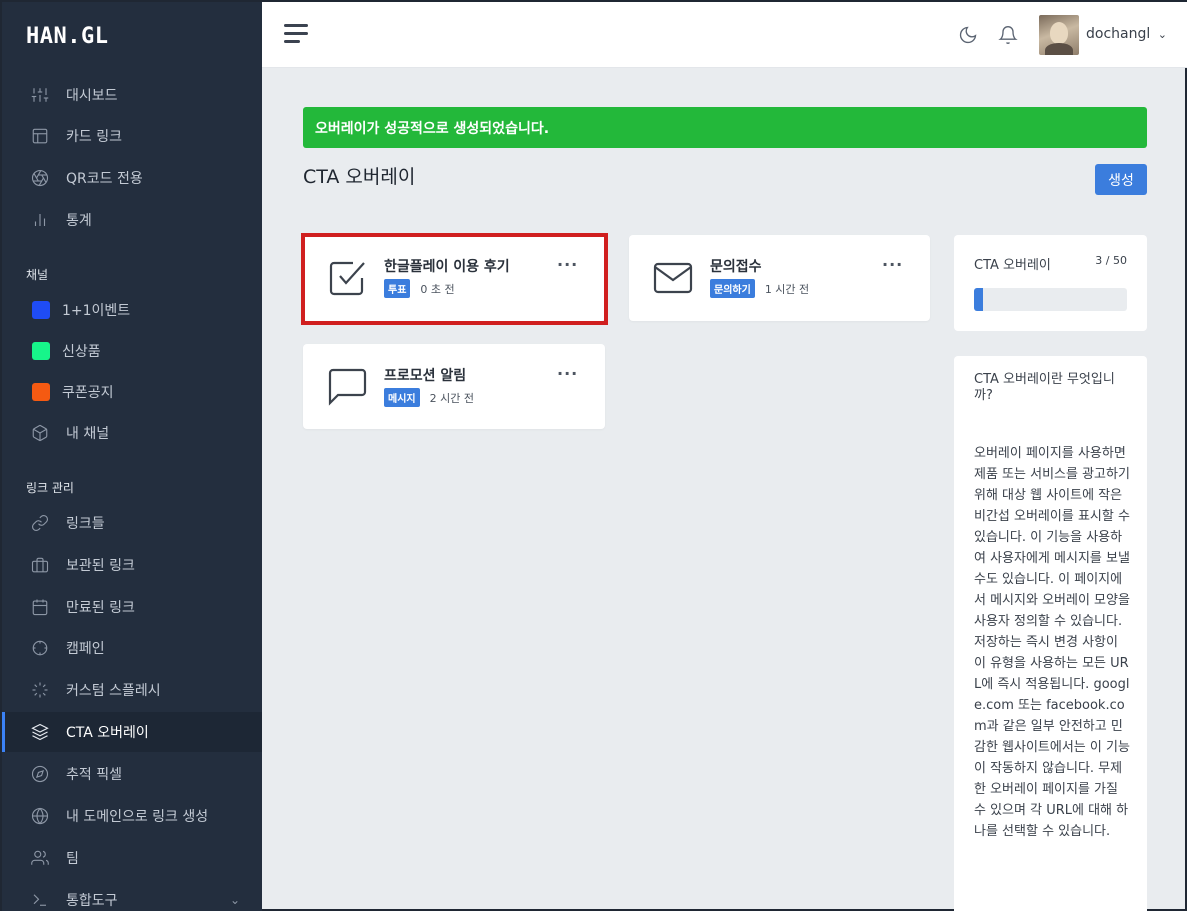 The width and height of the screenshot is (1187, 911). I want to click on usage-title: CTA 오버레이, so click(1012, 265).